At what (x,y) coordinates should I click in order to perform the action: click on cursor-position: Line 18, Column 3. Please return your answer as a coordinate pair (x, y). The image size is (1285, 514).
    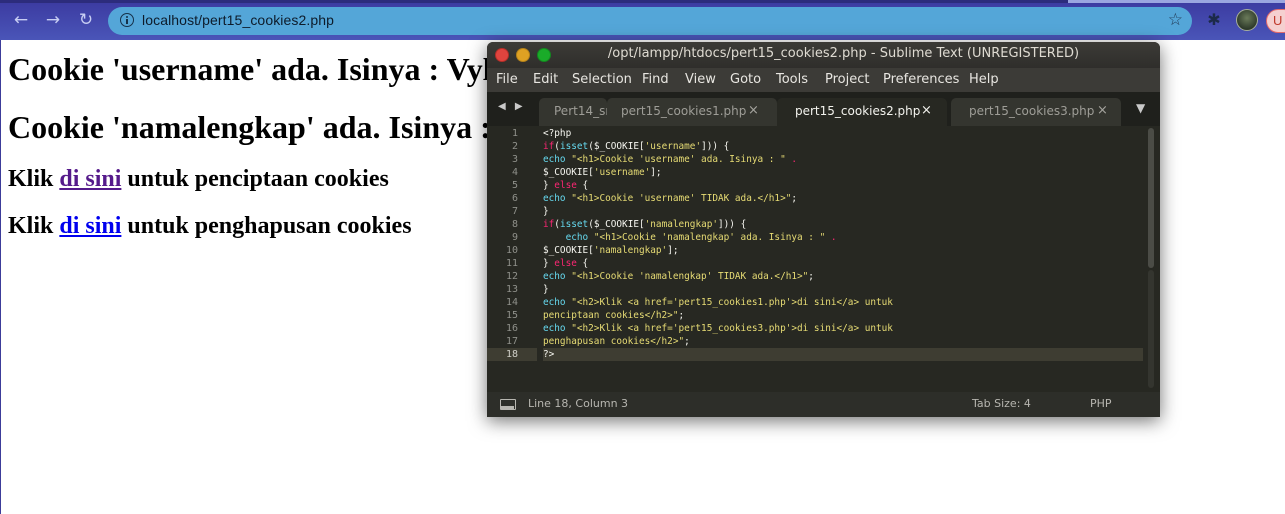
    Looking at the image, I should click on (578, 403).